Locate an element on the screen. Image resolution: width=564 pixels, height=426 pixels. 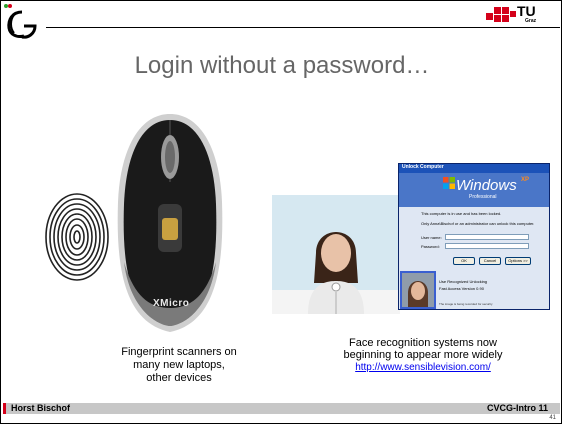
windows-logo-text: Windows is located at coordinates (486, 185).